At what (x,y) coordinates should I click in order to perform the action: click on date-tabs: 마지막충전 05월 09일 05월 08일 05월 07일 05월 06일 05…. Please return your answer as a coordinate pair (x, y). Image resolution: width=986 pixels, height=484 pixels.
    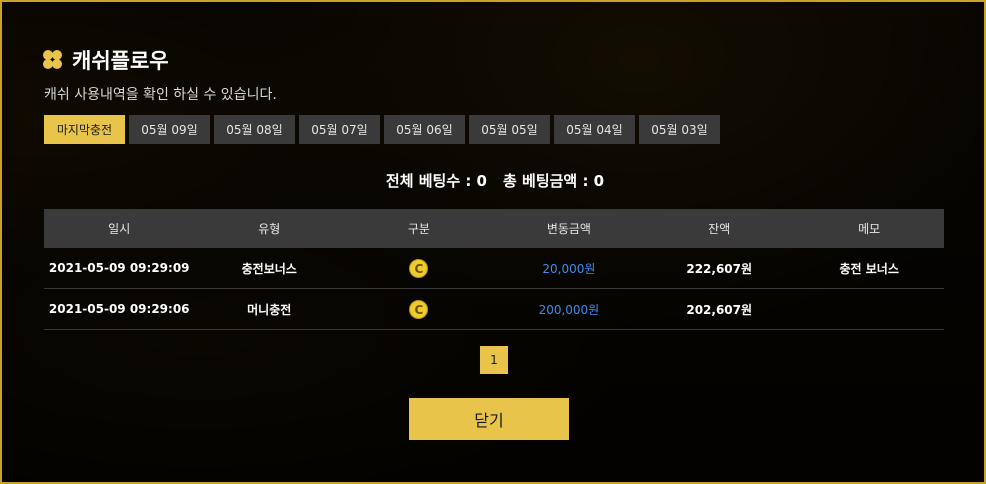
    Looking at the image, I should click on (382, 129).